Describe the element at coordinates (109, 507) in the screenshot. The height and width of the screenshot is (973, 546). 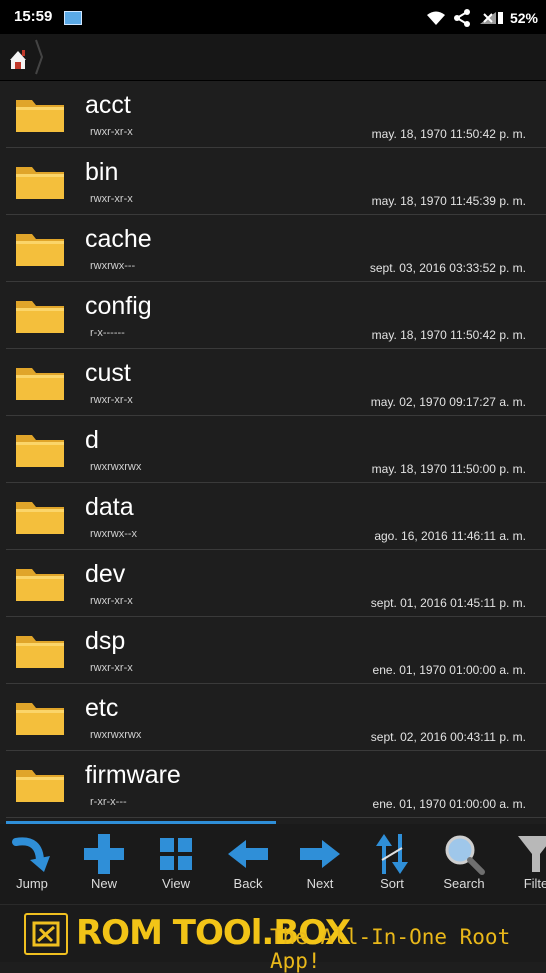
I see `folder-name: data` at that location.